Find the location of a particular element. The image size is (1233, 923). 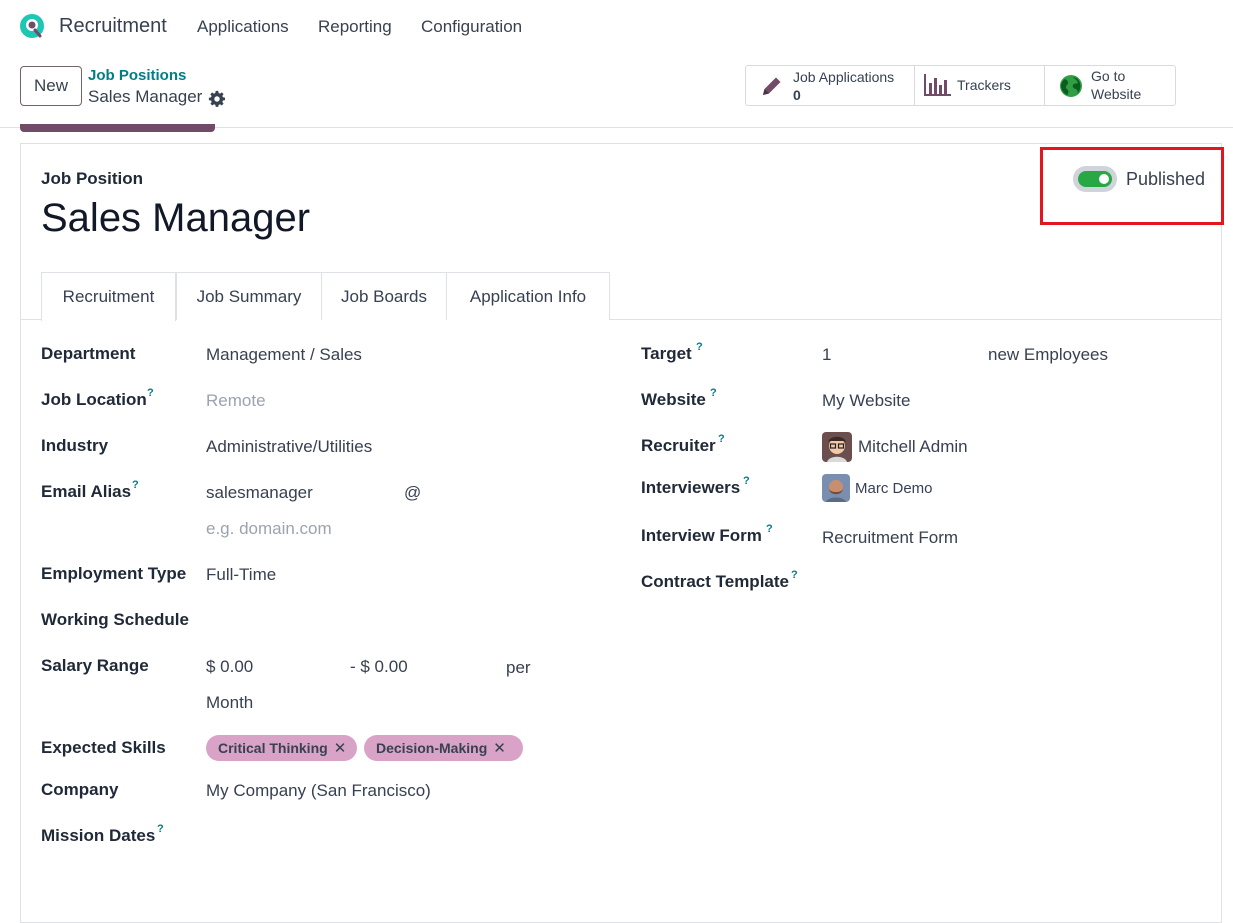

job-position-label: Job Position is located at coordinates (92, 178).